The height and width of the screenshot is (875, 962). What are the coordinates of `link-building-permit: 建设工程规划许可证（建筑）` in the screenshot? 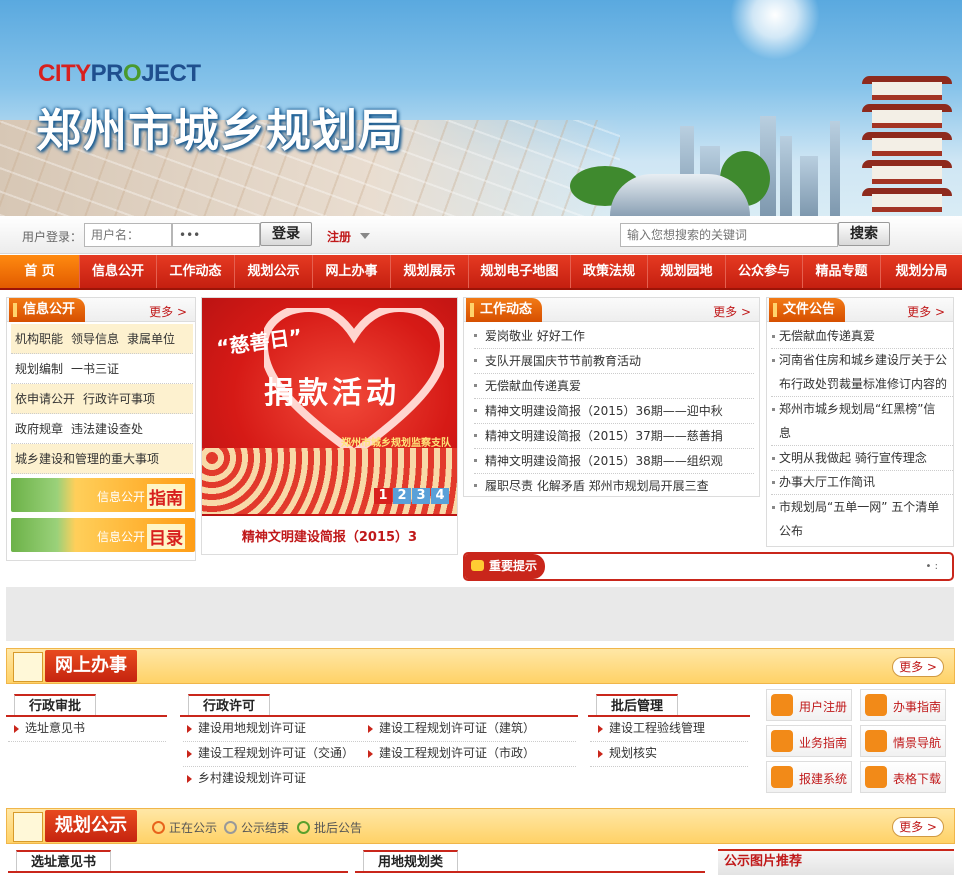 It's located at (451, 728).